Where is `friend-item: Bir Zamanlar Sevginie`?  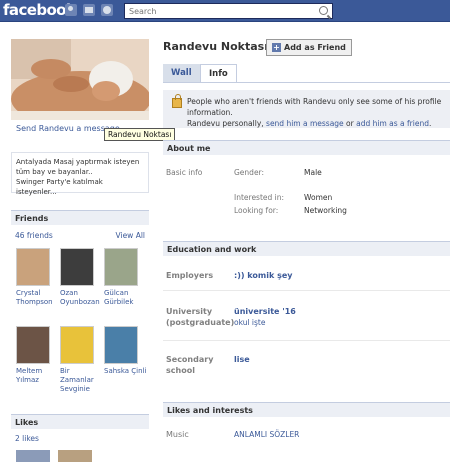
friend-item: Bir Zamanlar Sevginie is located at coordinates (78, 360).